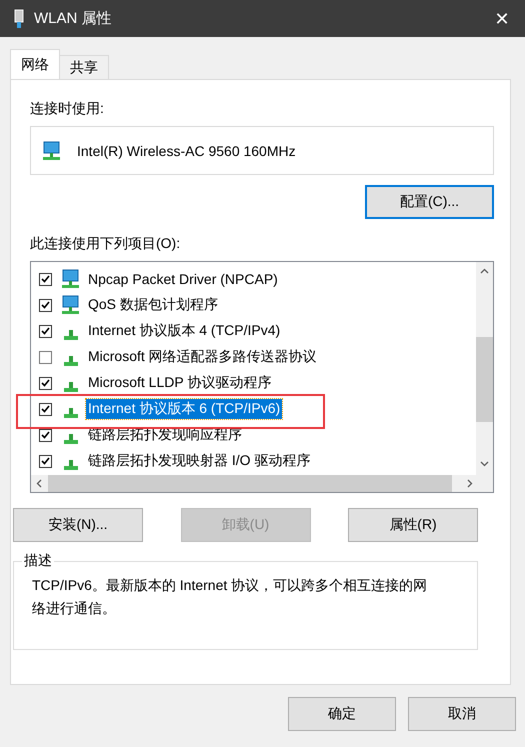 The image size is (525, 747). What do you see at coordinates (342, 714) in the screenshot?
I see `dialog-button: 确定` at bounding box center [342, 714].